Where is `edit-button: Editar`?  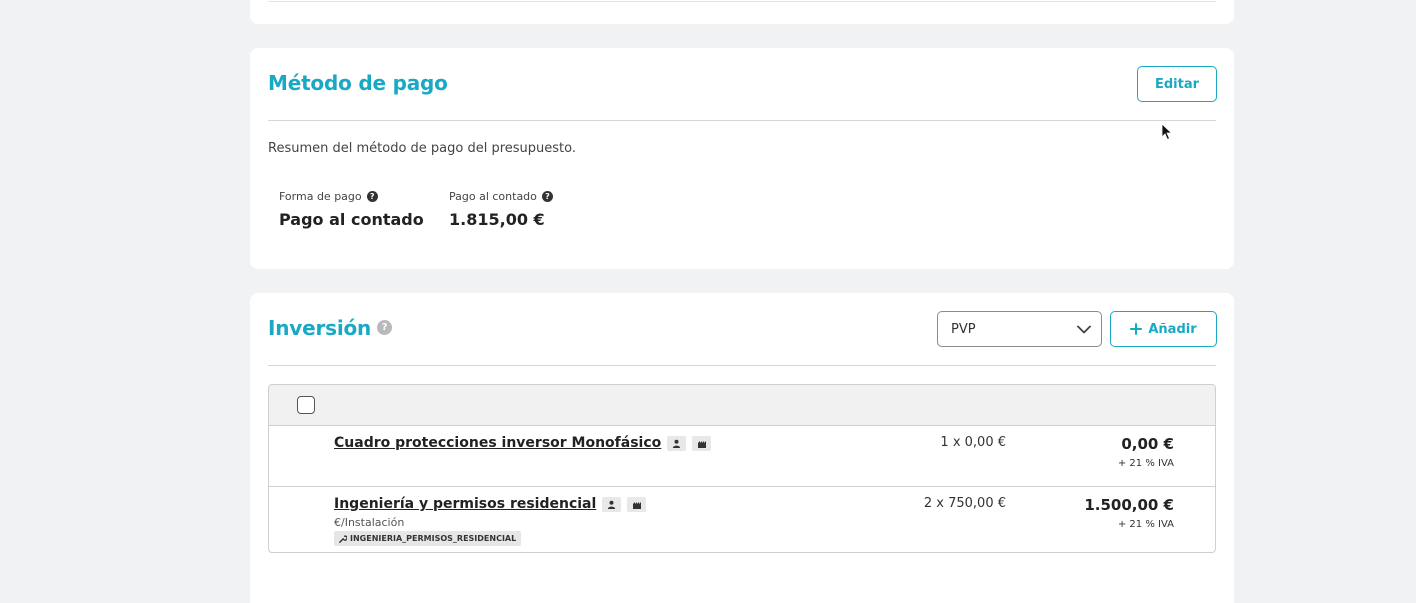 edit-button: Editar is located at coordinates (1177, 84).